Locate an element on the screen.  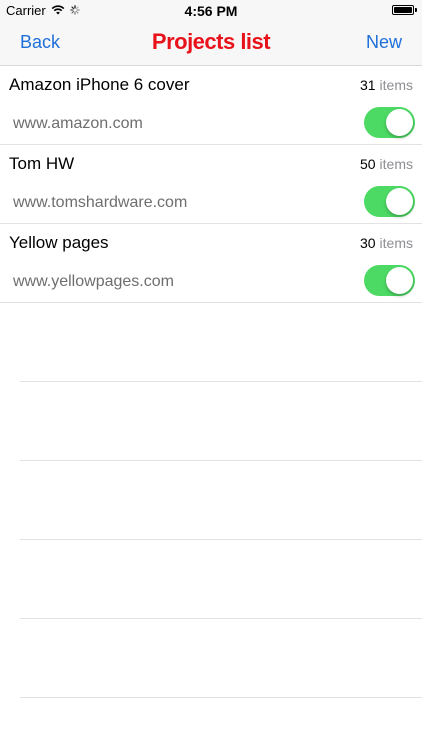
project-url: www.tomshardware.com is located at coordinates (100, 202).